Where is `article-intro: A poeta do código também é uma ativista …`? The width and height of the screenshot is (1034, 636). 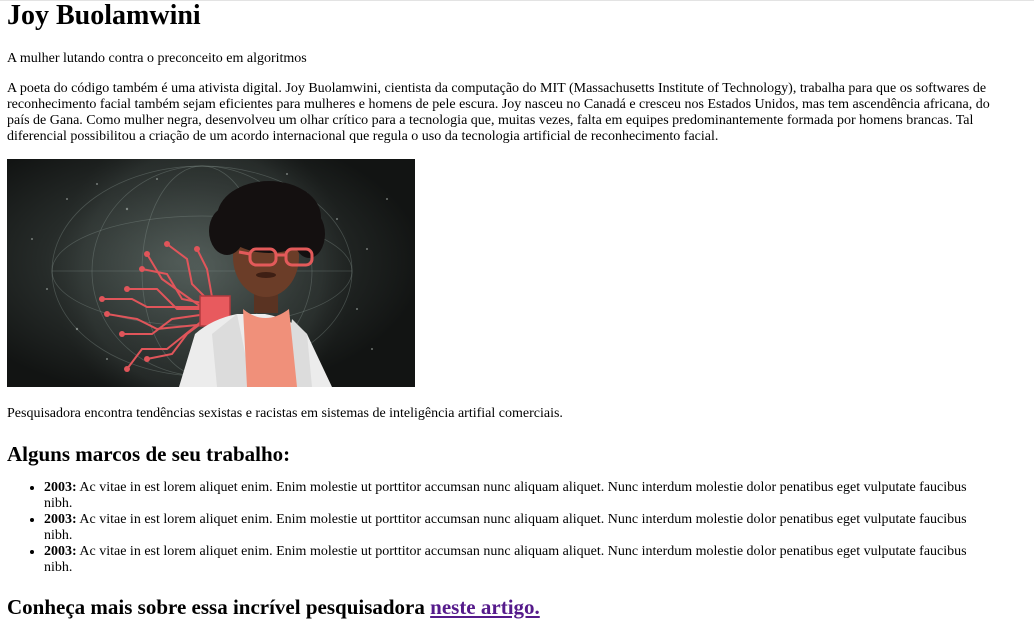 article-intro: A poeta do código também é uma ativista … is located at coordinates (498, 112).